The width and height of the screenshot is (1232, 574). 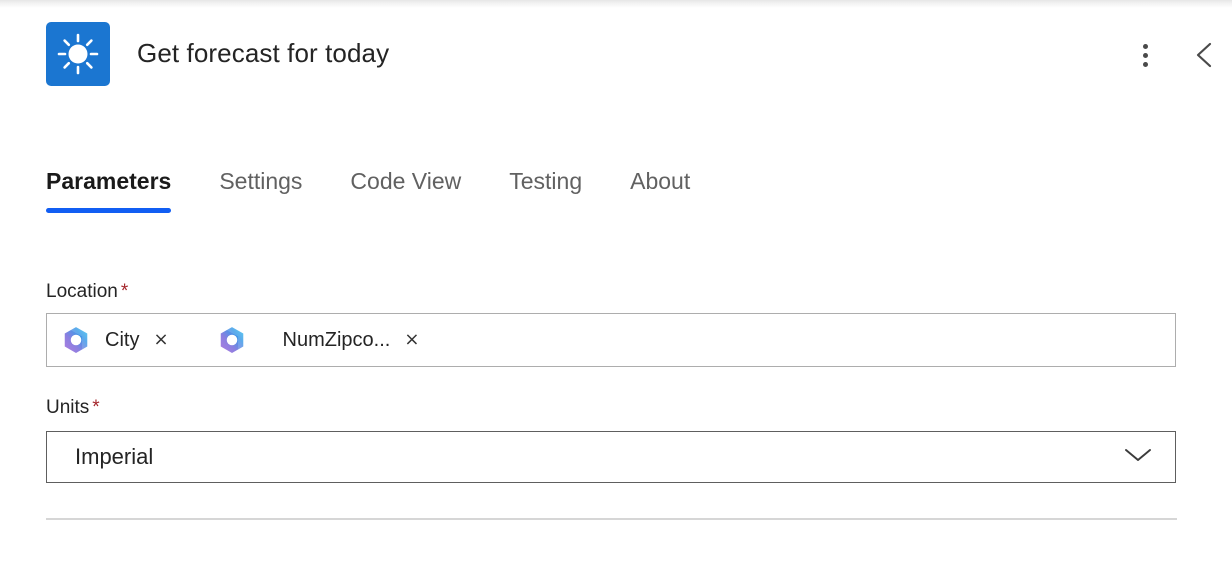 I want to click on tab-code-view-label: Code View, so click(x=406, y=181).